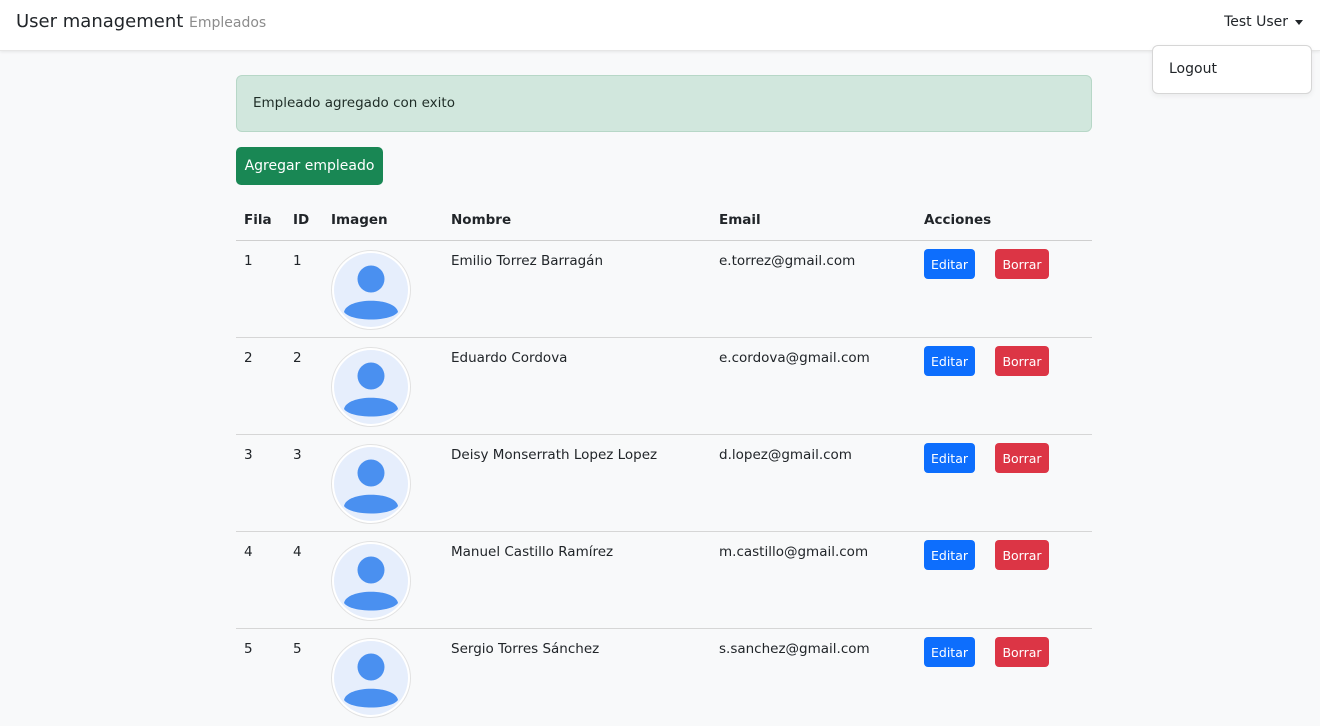  What do you see at coordinates (787, 261) in the screenshot?
I see `cell-email: e.torrez@gmail.com` at bounding box center [787, 261].